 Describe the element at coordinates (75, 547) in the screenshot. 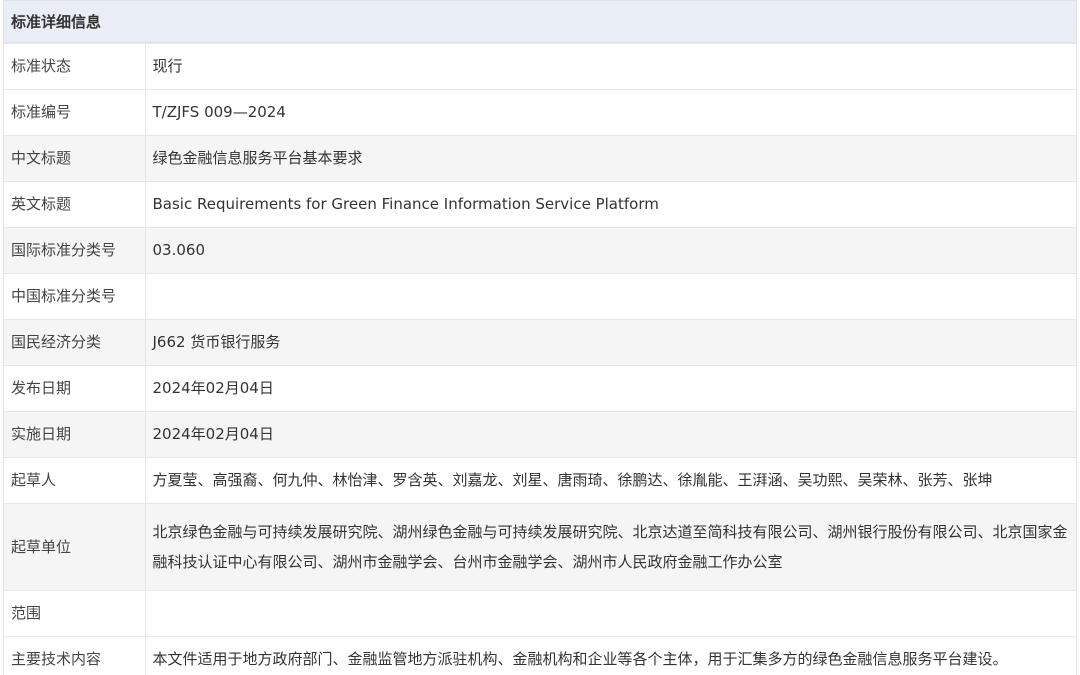

I see `field-label: 起草单位` at that location.